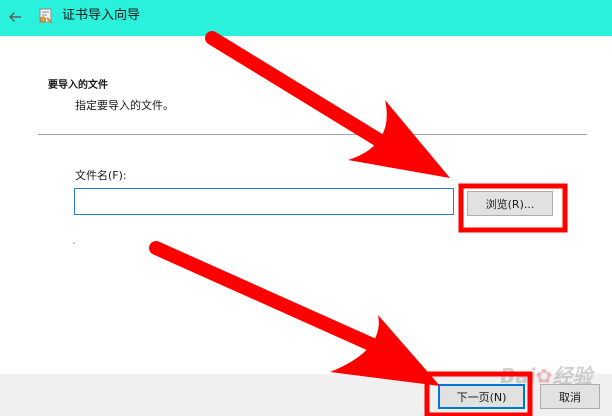  I want to click on section-description: 指定要导入的文件。, so click(124, 105).